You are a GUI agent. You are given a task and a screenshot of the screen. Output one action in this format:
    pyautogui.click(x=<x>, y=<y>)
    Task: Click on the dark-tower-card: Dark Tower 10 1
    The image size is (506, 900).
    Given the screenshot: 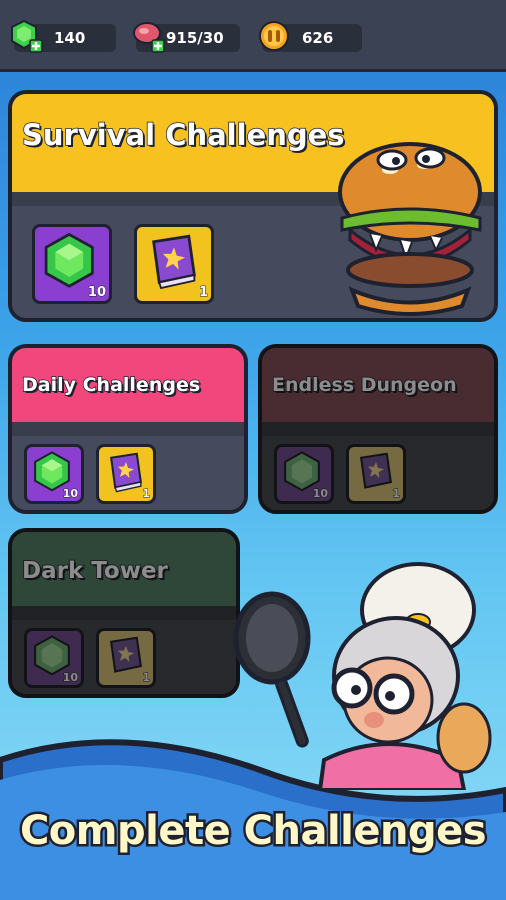 What is the action you would take?
    pyautogui.click(x=124, y=613)
    